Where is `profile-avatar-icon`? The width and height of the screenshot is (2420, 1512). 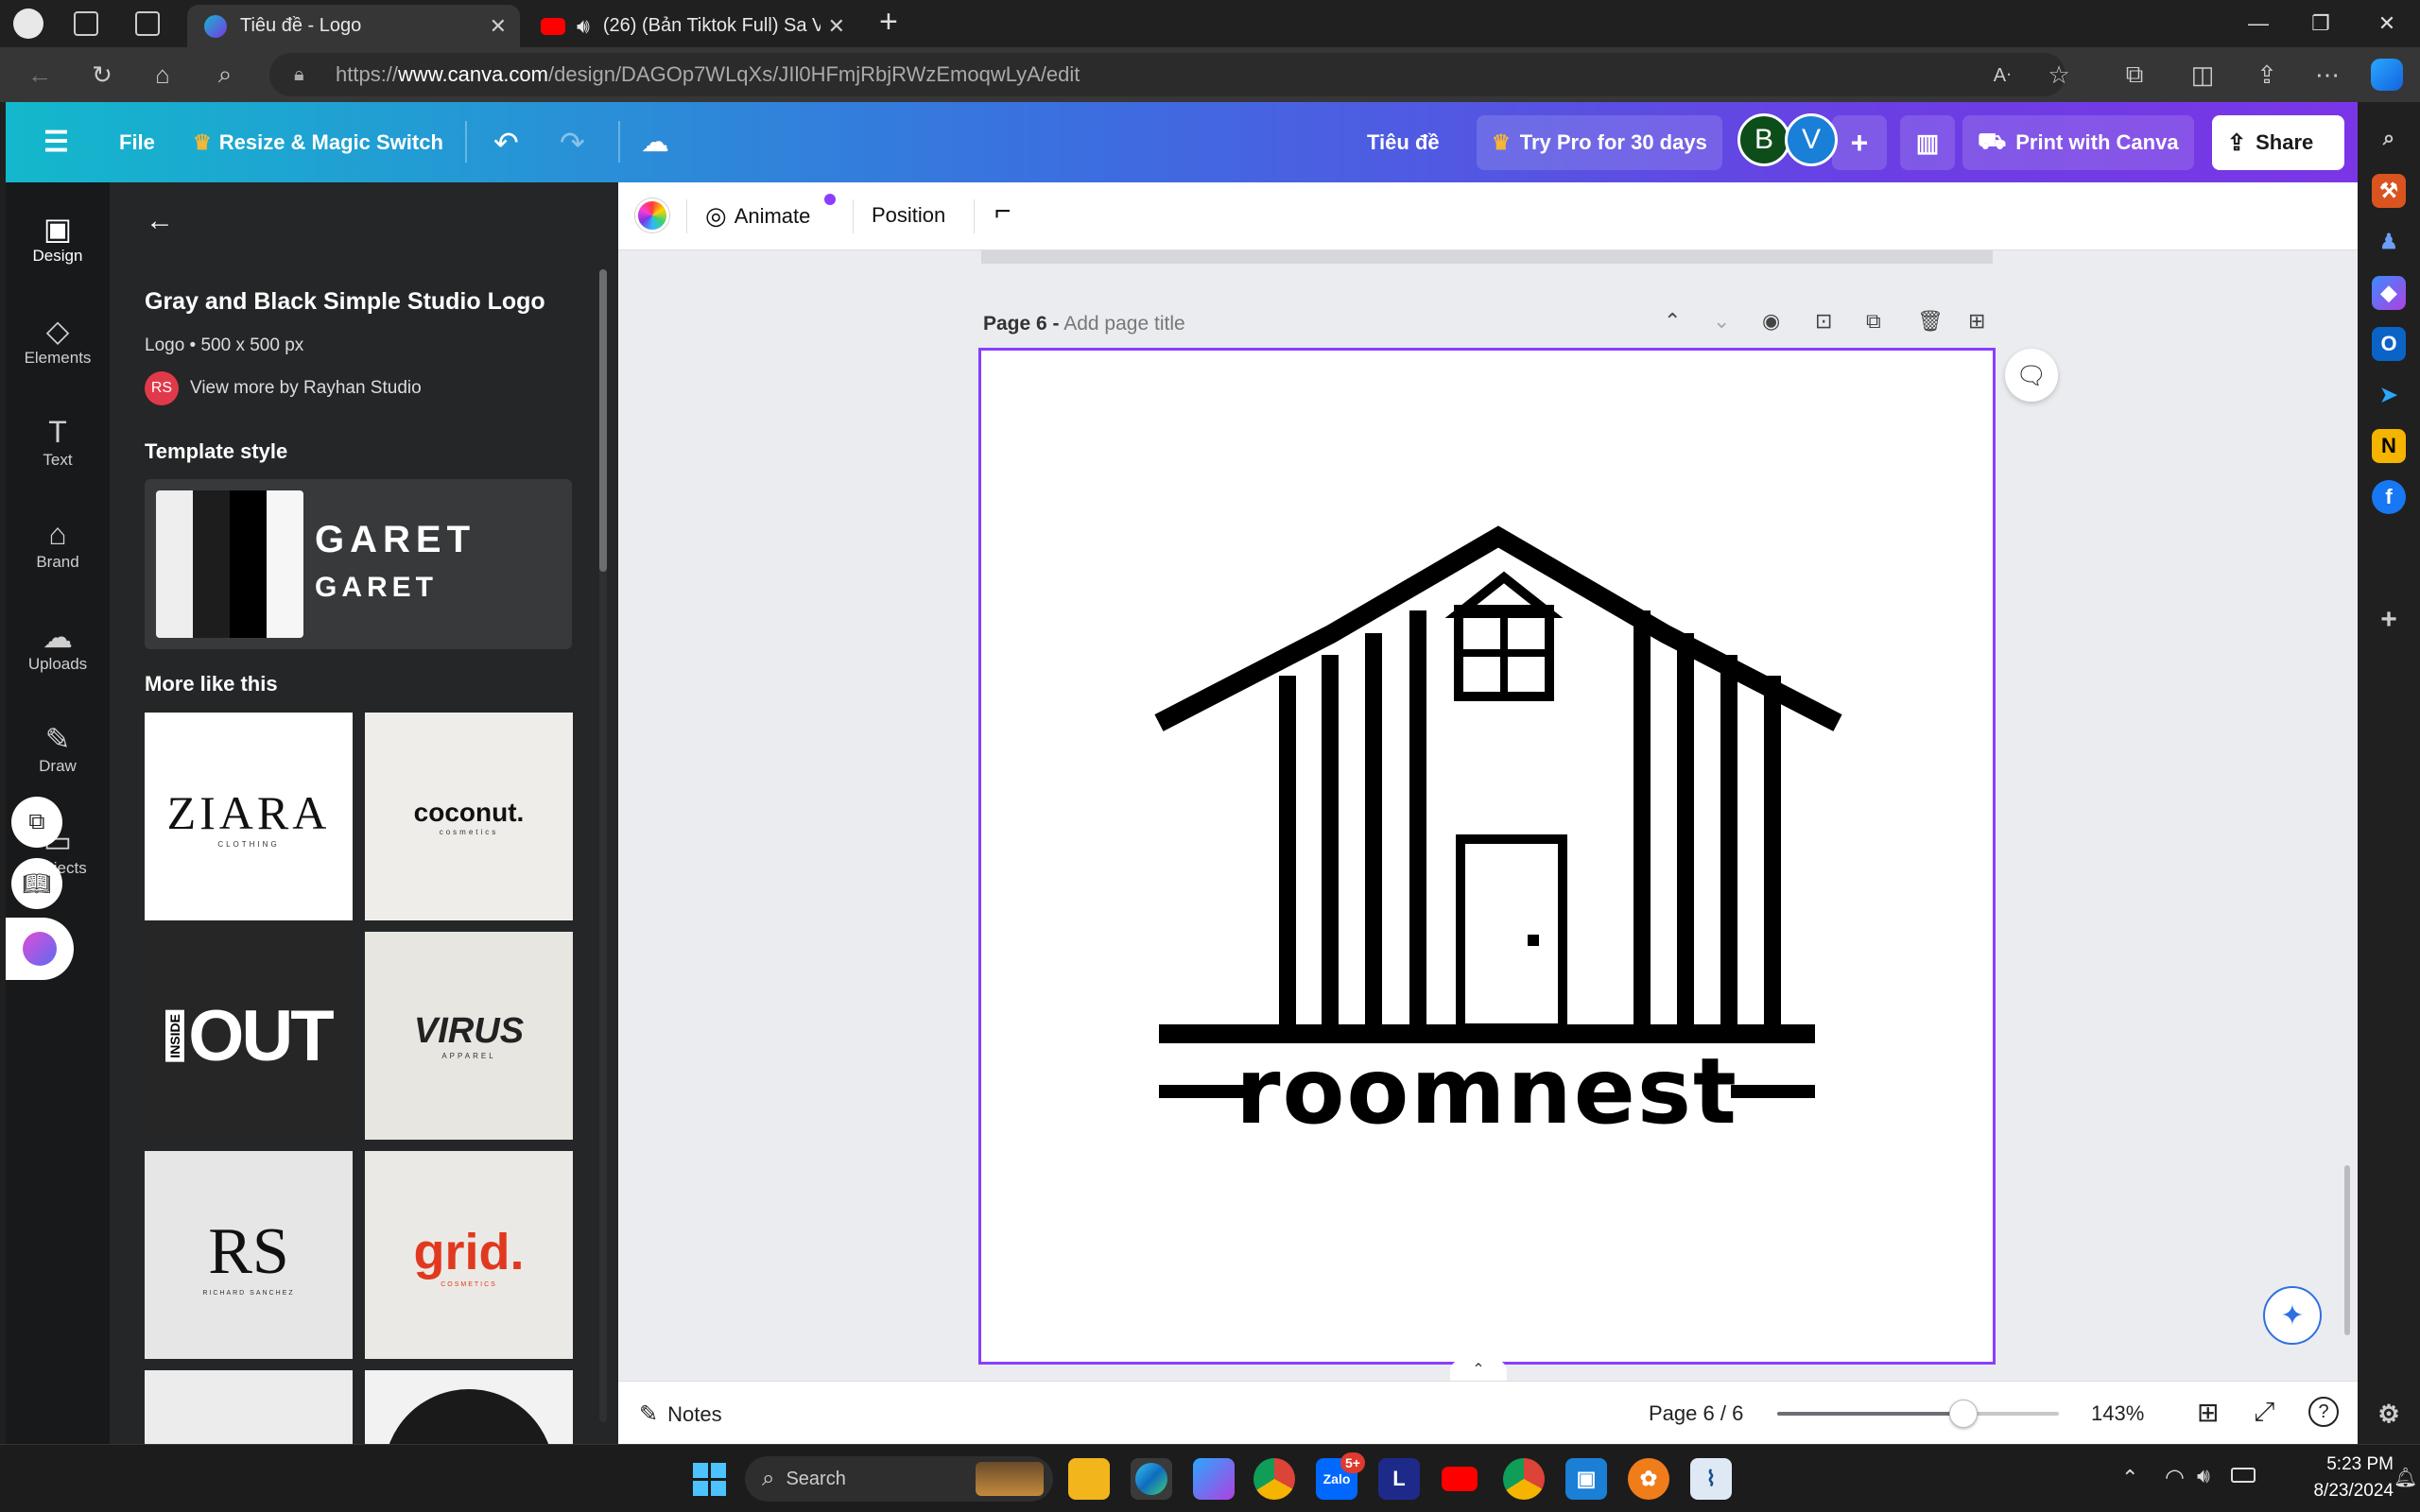
profile-avatar-icon is located at coordinates (28, 24).